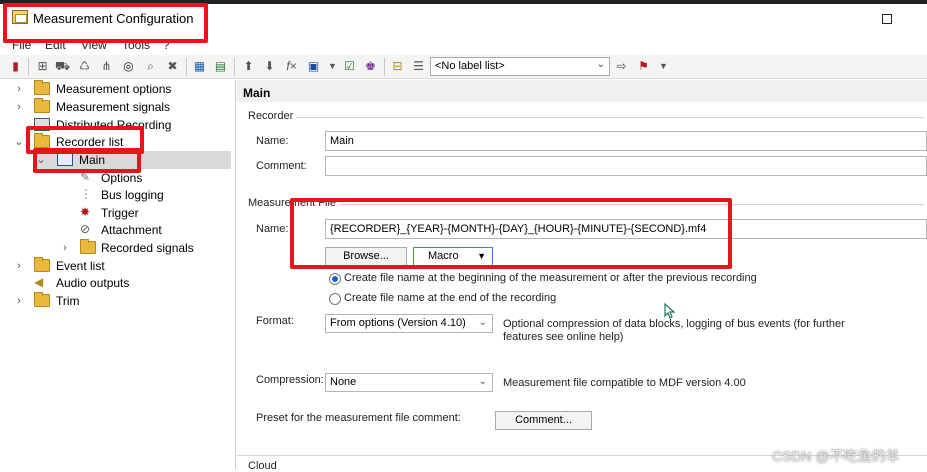  I want to click on tree-item-trim: › Trim, so click(118, 301).